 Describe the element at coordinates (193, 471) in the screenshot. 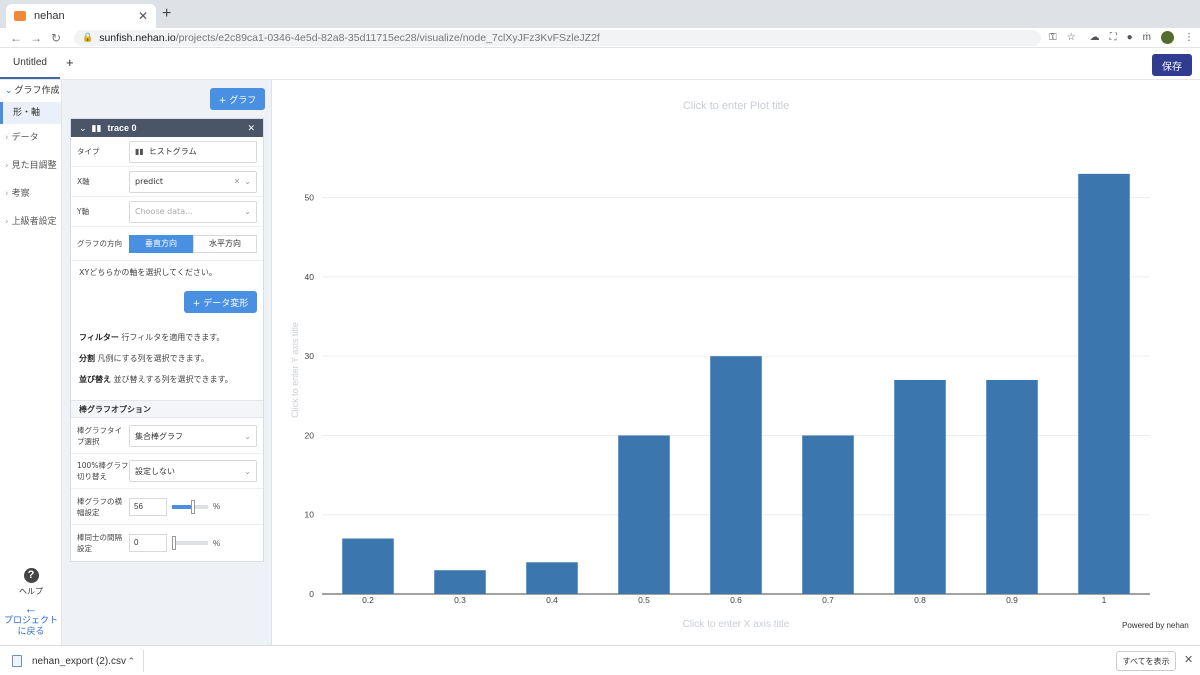

I see `percent-select: 設定しない ⌄` at that location.